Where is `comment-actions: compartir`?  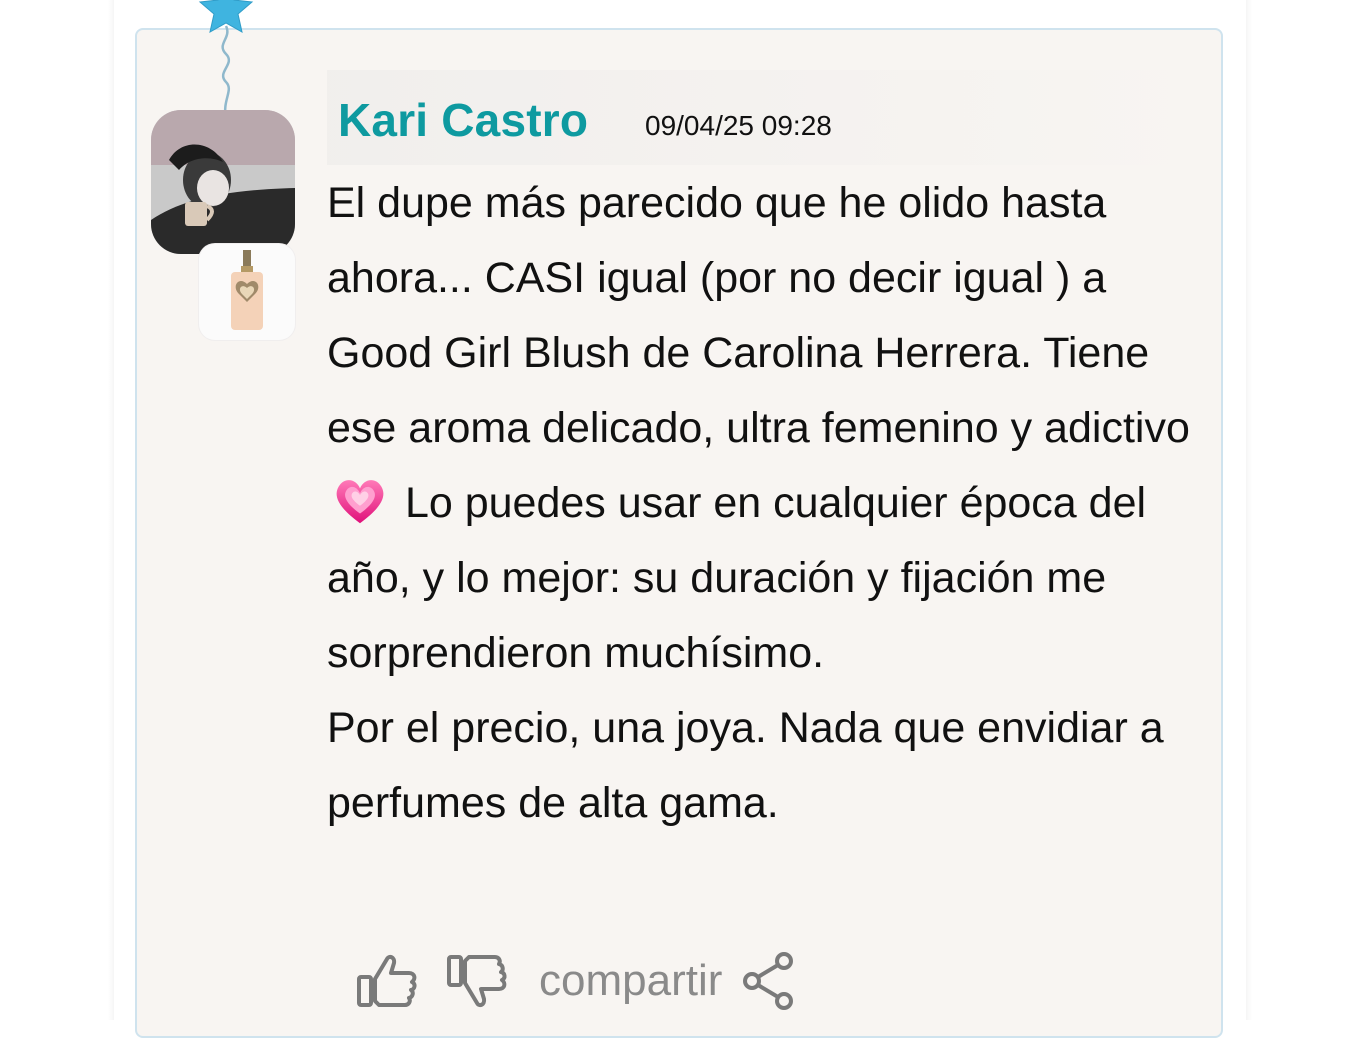
comment-actions: compartir is located at coordinates (575, 981).